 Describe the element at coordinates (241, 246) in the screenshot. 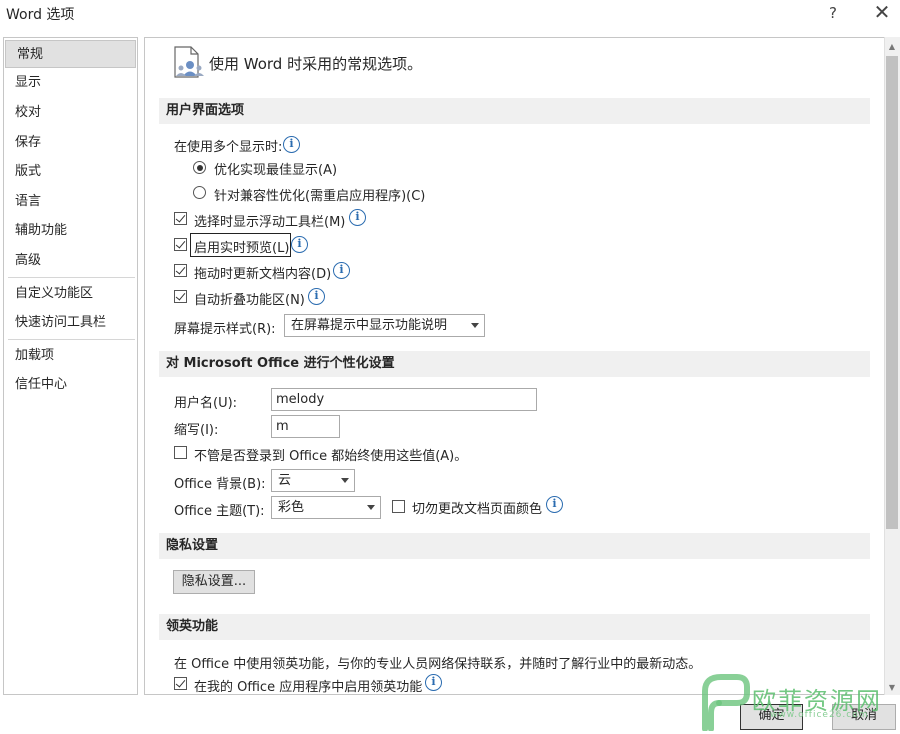

I see `live-preview-label: 启用实时预览(L)` at that location.